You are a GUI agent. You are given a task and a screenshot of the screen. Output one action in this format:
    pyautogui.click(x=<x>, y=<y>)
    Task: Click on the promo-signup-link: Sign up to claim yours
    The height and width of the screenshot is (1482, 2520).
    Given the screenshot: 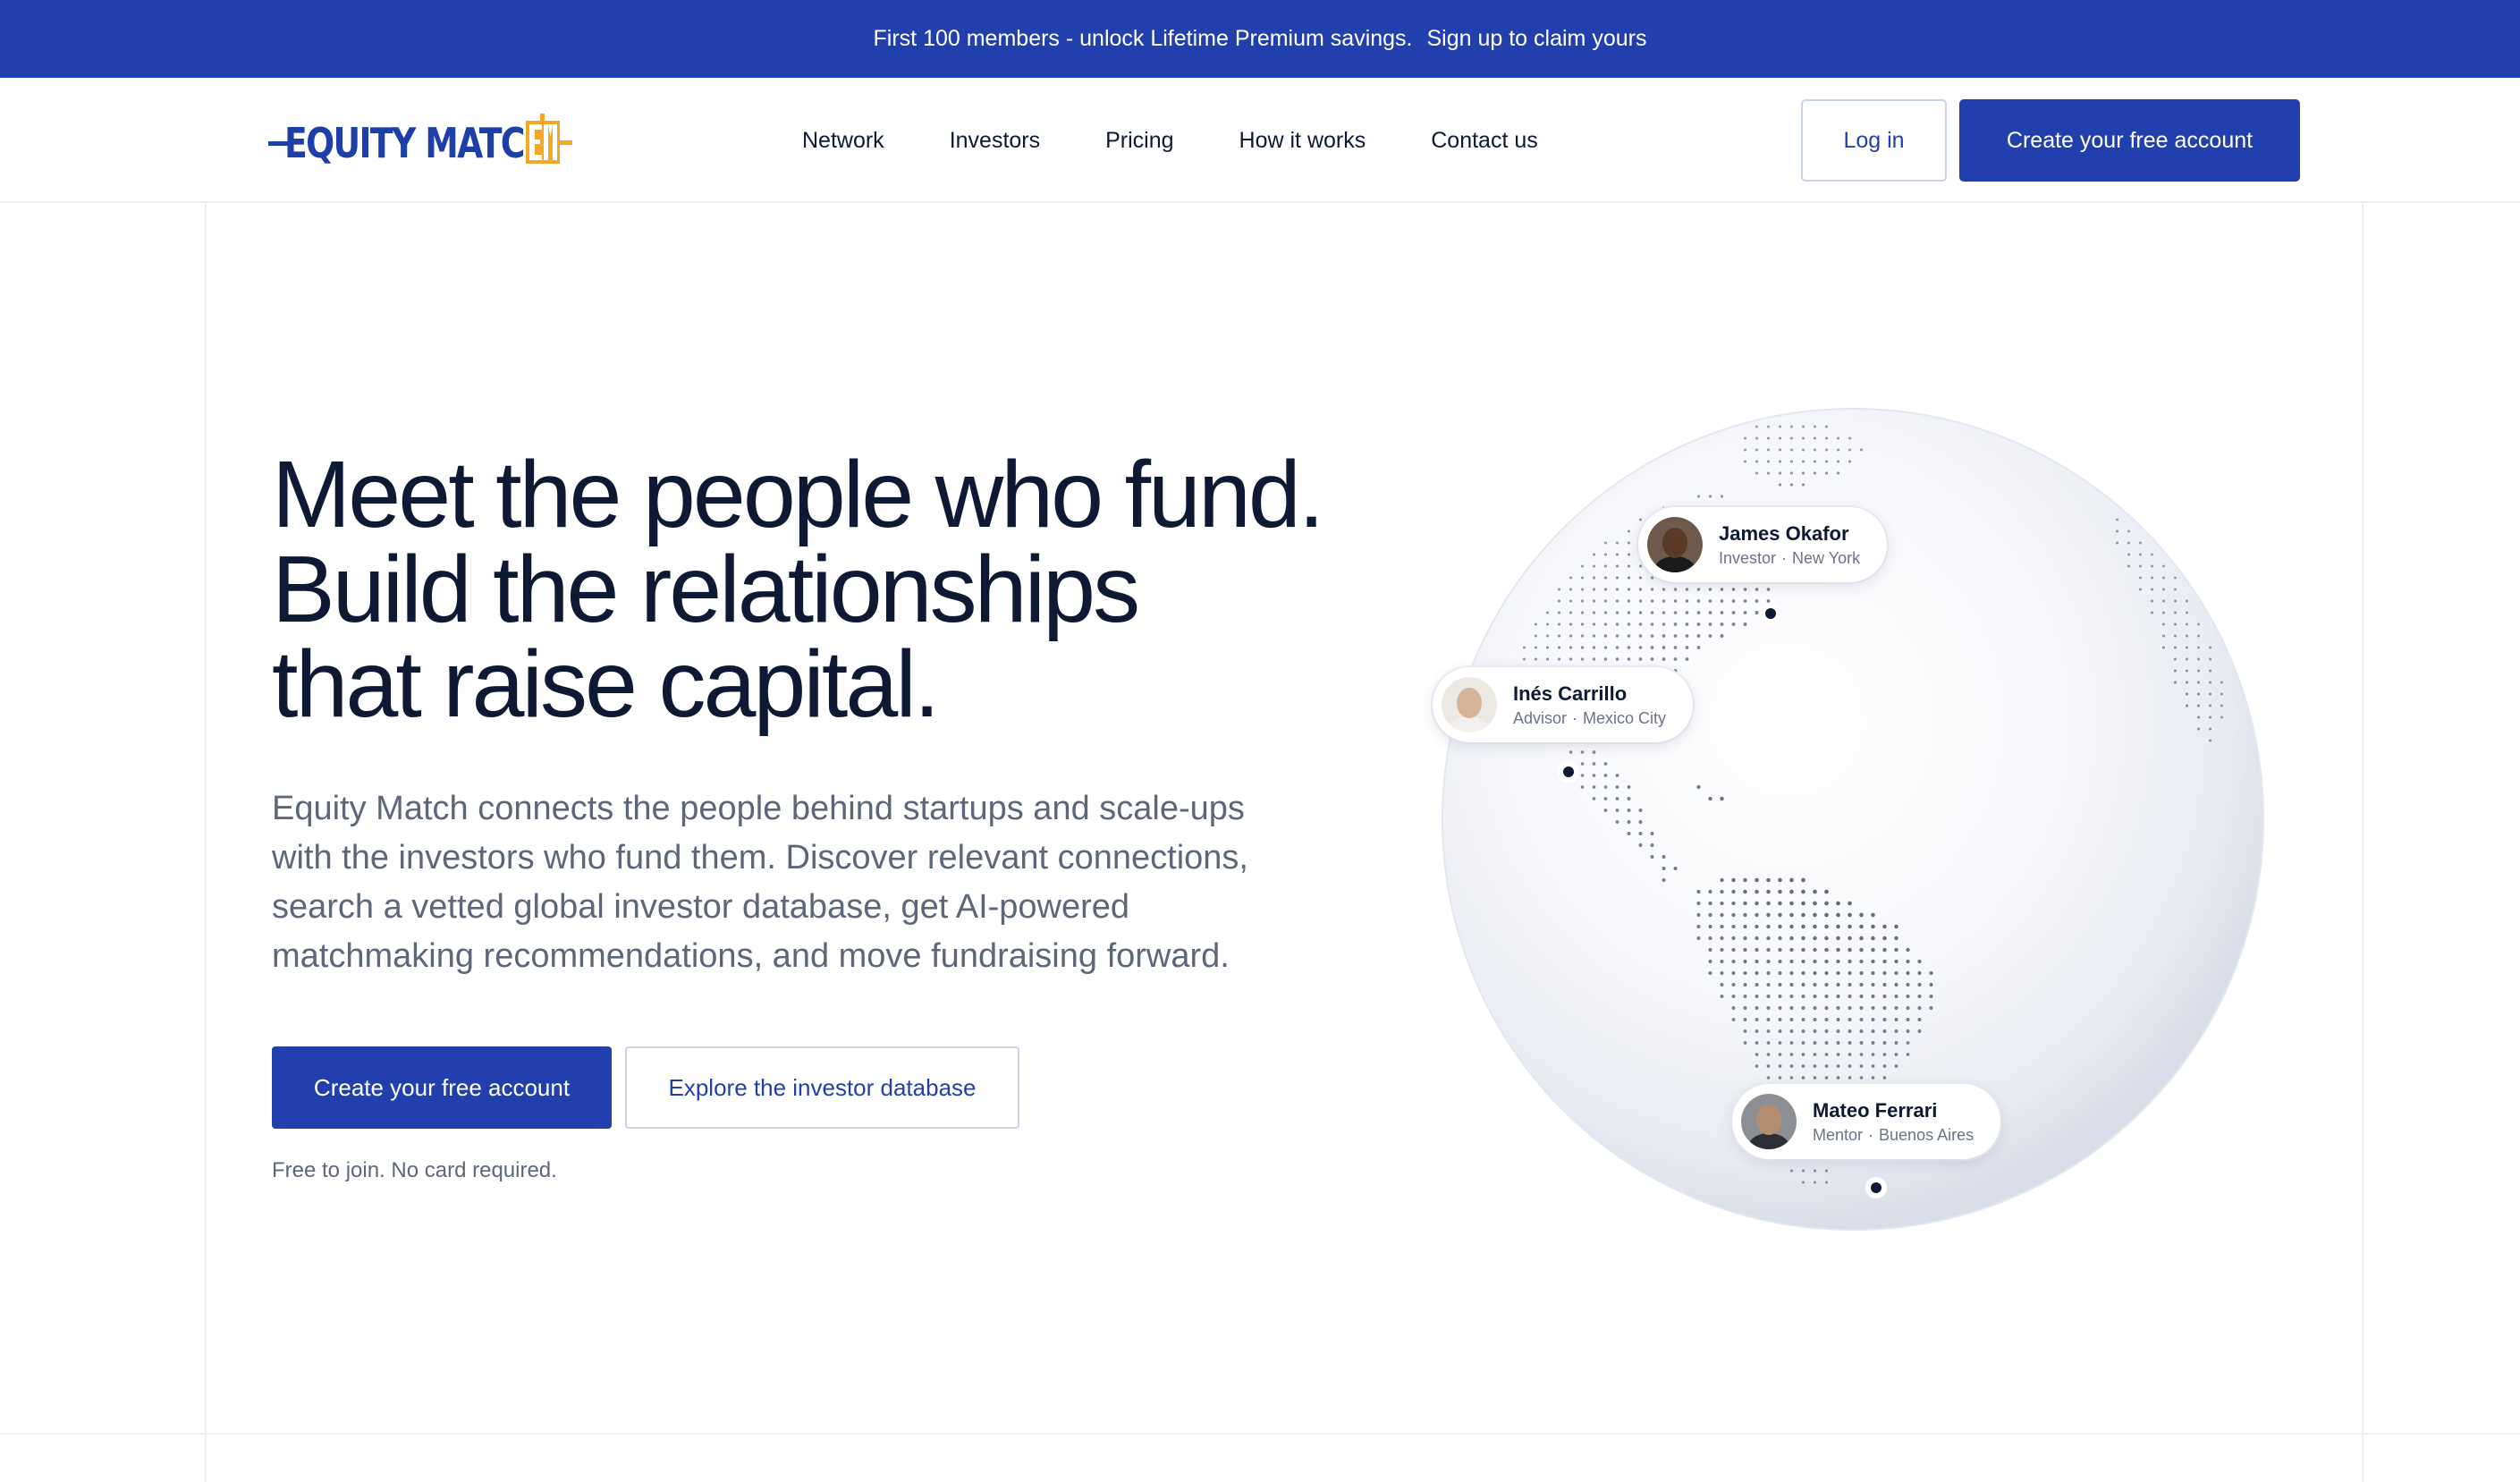 What is the action you would take?
    pyautogui.click(x=1537, y=39)
    